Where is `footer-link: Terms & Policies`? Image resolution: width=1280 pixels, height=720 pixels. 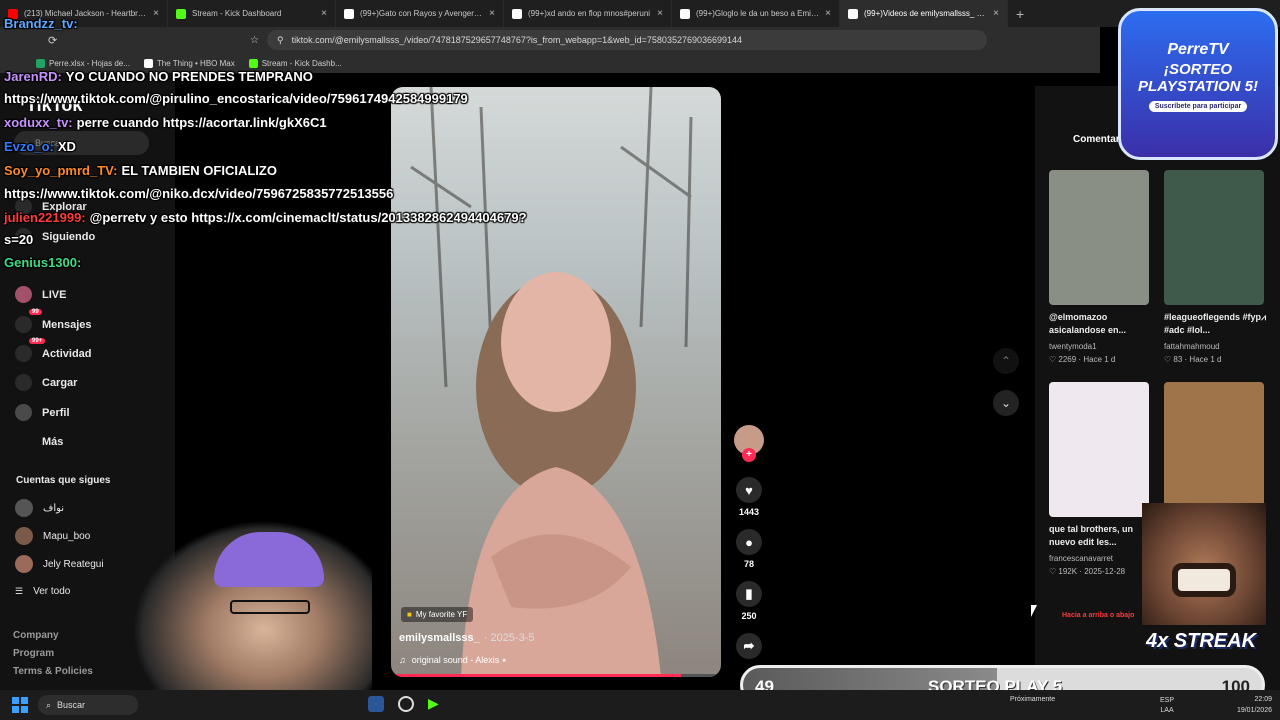
footer-link: Terms & Policies is located at coordinates (53, 671).